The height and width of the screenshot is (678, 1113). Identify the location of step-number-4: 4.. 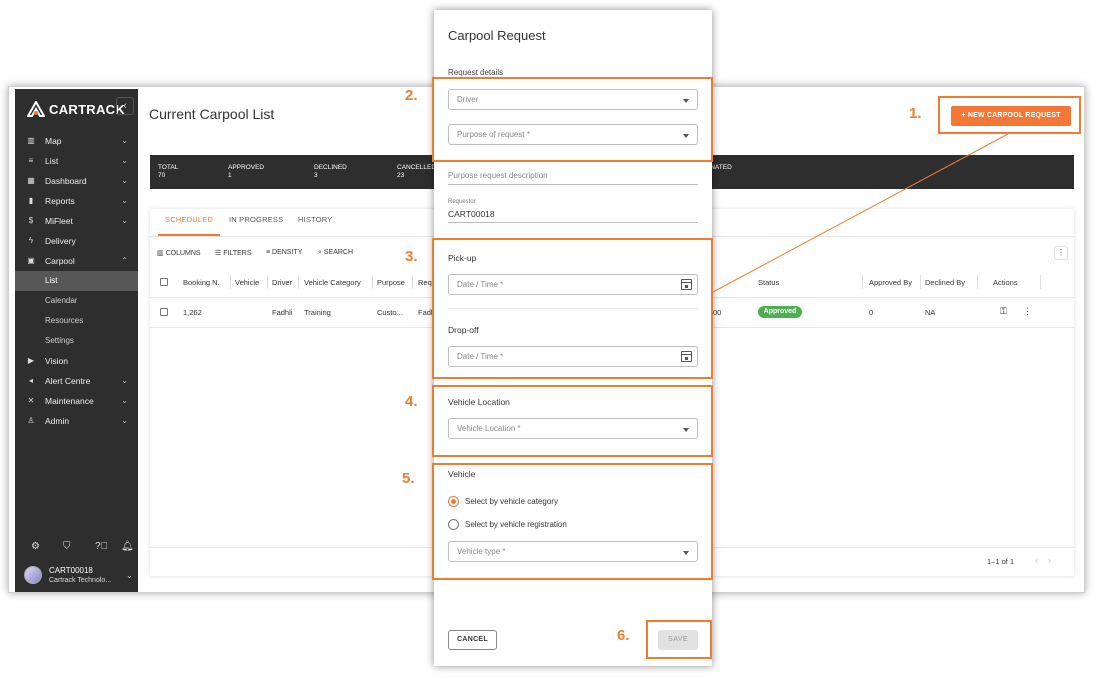
(411, 401).